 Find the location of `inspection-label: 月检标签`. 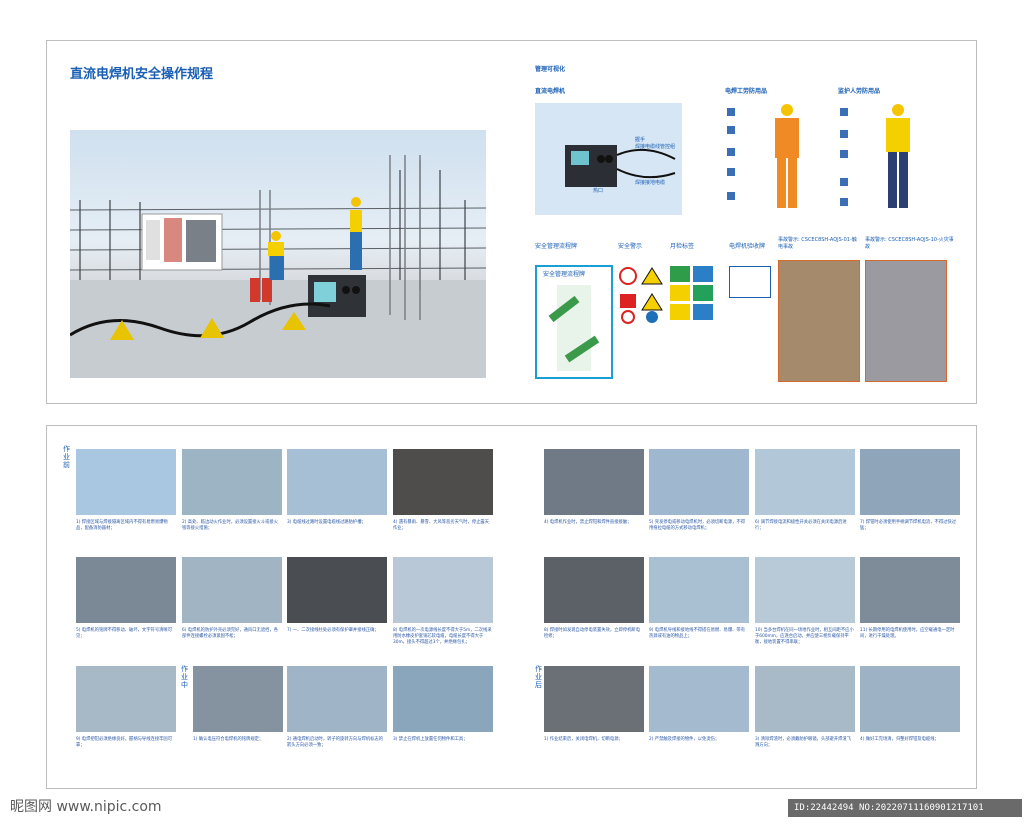

inspection-label: 月检标签 is located at coordinates (682, 246).